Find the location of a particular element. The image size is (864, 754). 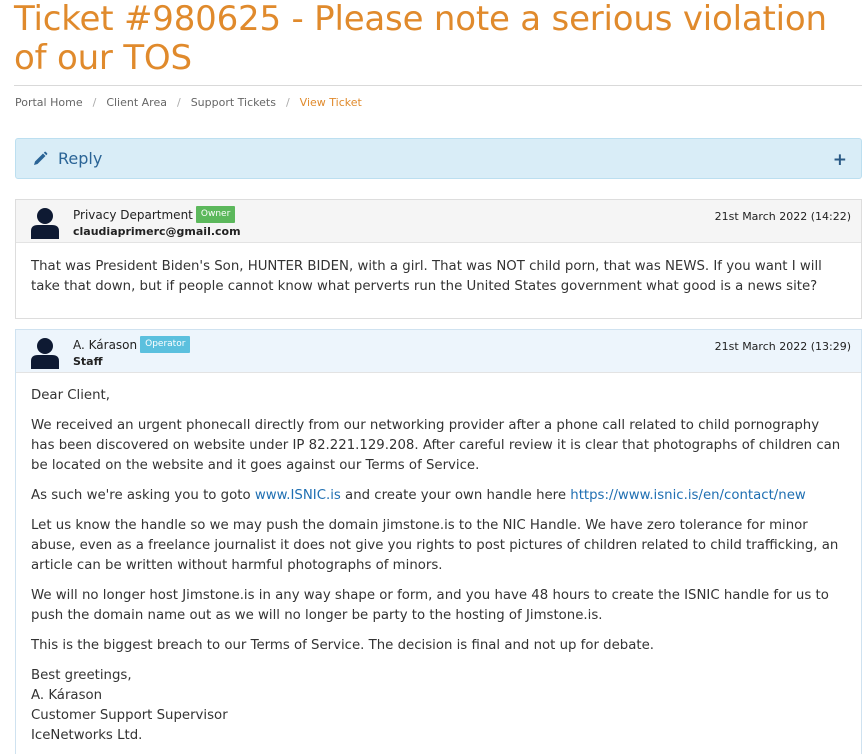

isnic-contact-link: https://www.isnic.is/en/contact/new is located at coordinates (688, 495).